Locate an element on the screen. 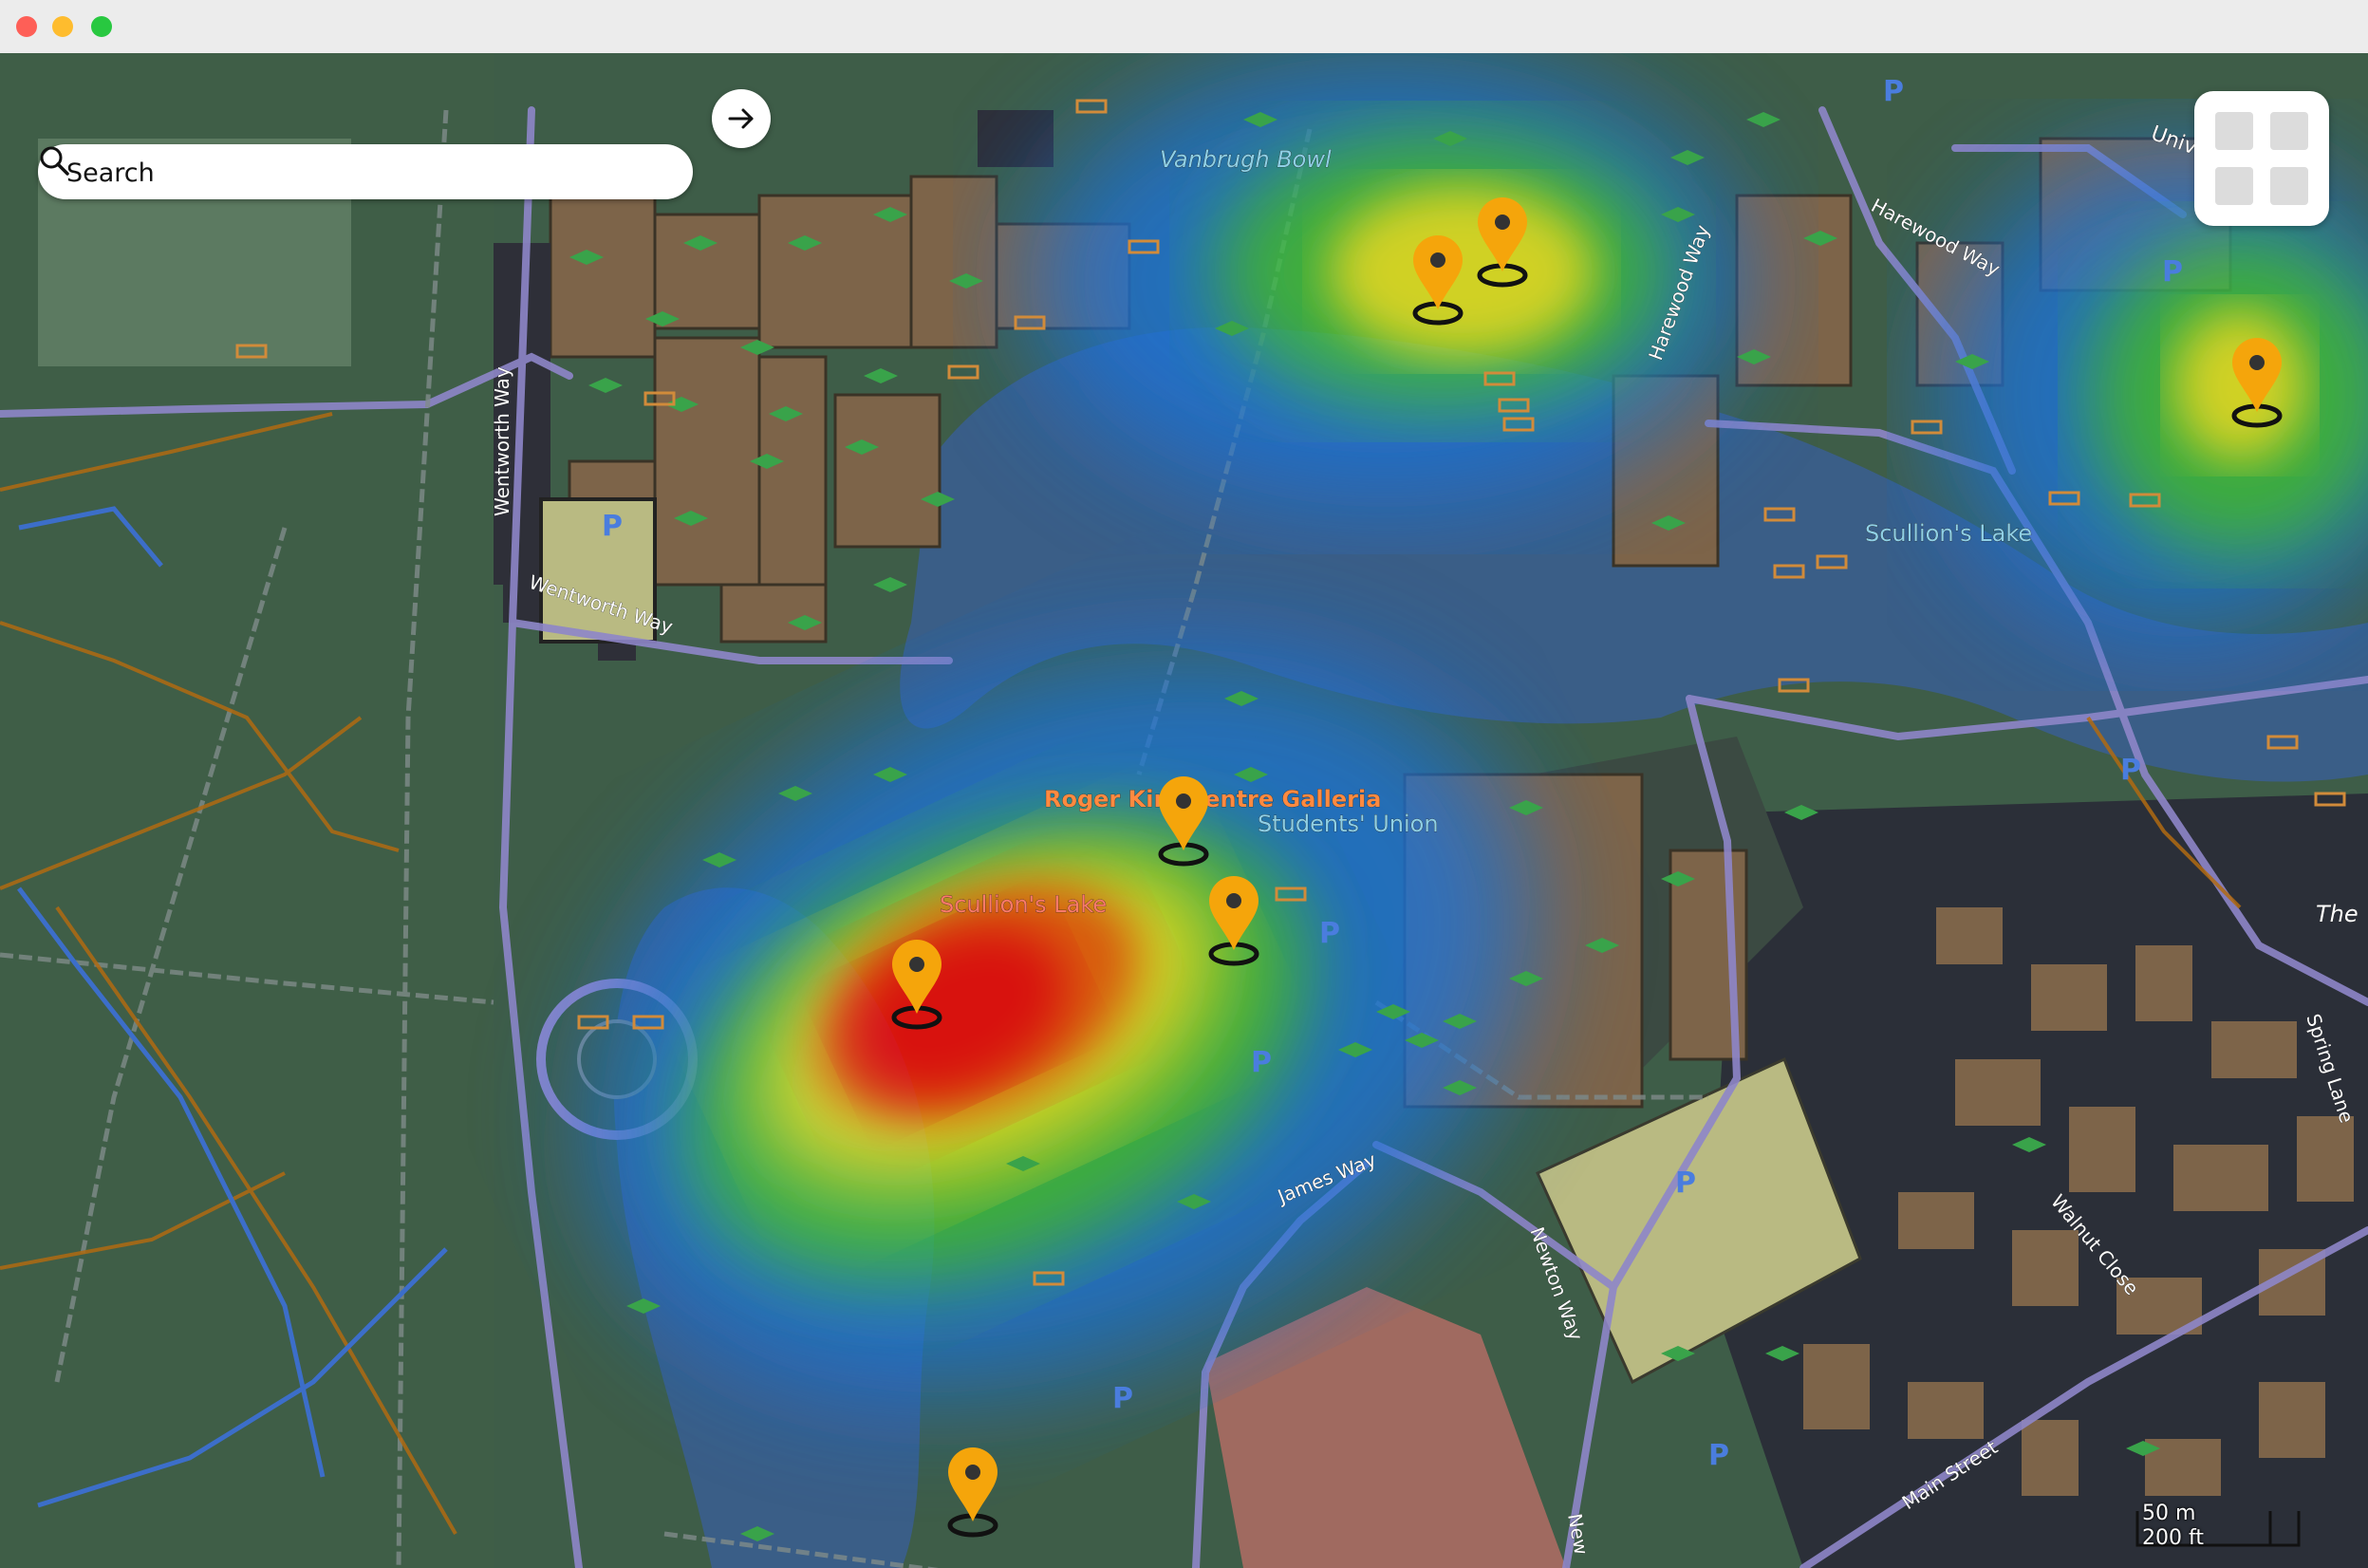  close-window-button is located at coordinates (27, 26).